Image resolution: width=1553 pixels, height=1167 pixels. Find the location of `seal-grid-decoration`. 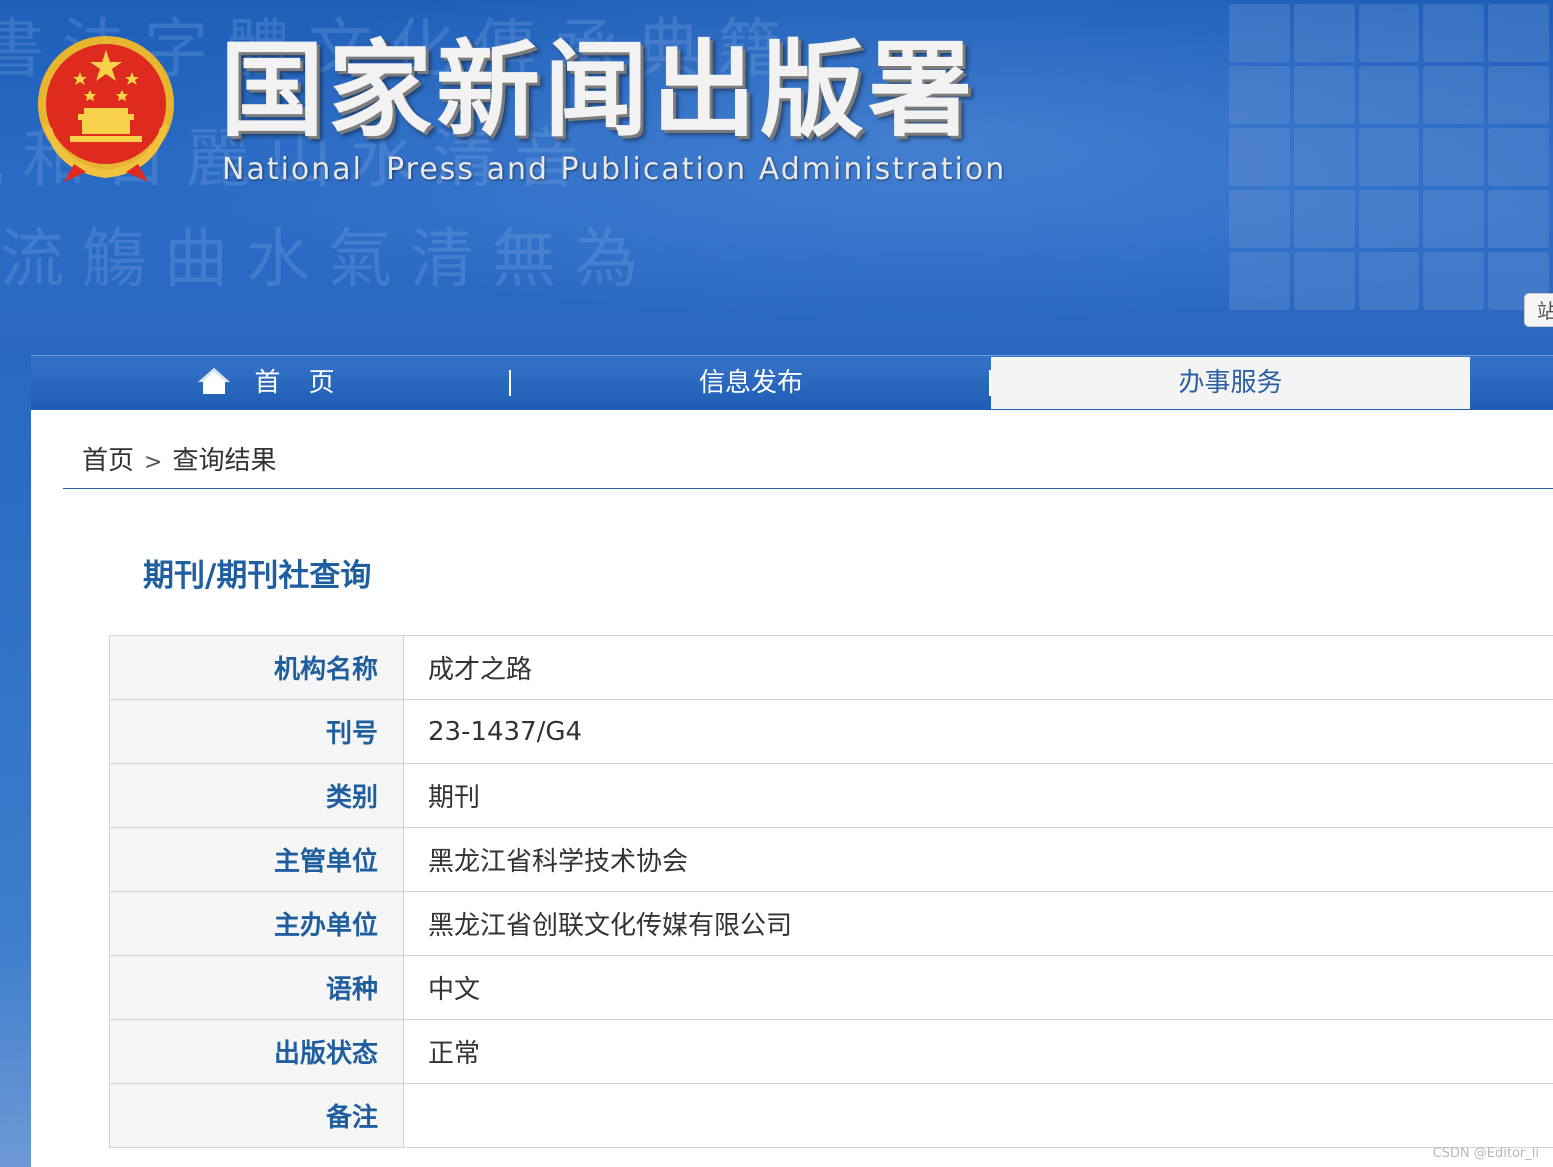

seal-grid-decoration is located at coordinates (1389, 177).